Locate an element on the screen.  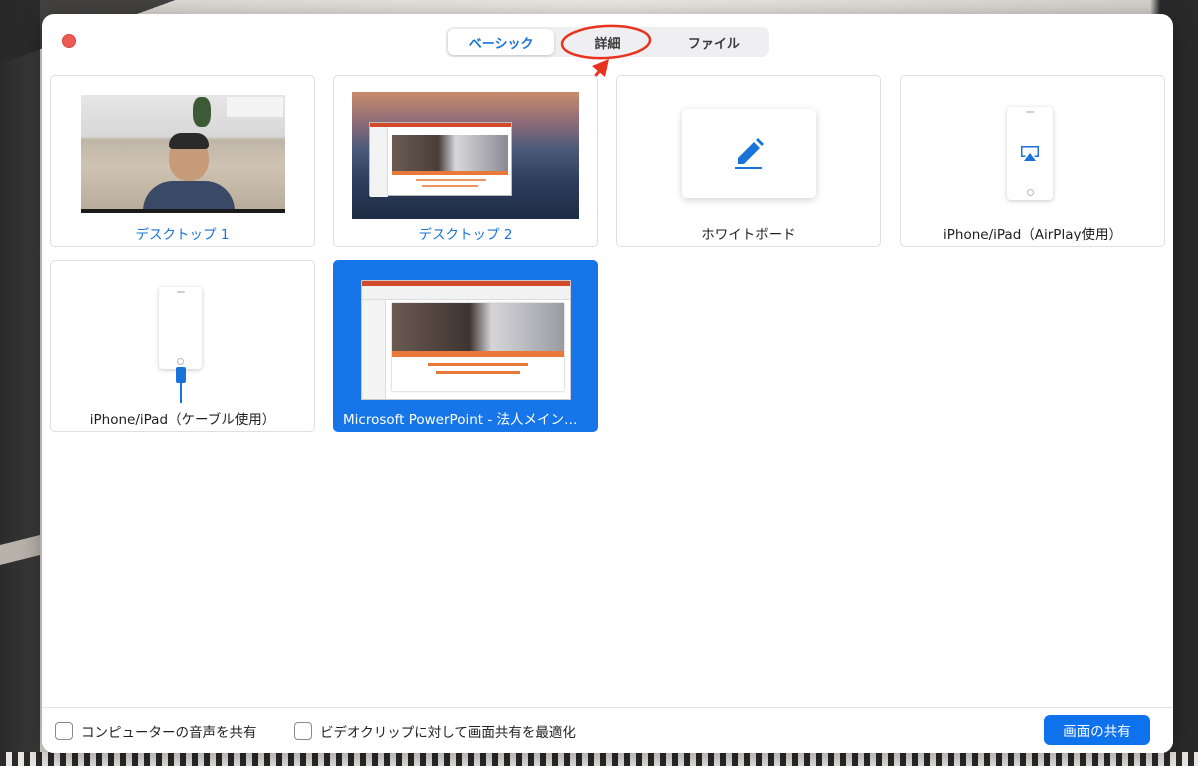
source-label: デスクトップ 1 is located at coordinates (182, 234).